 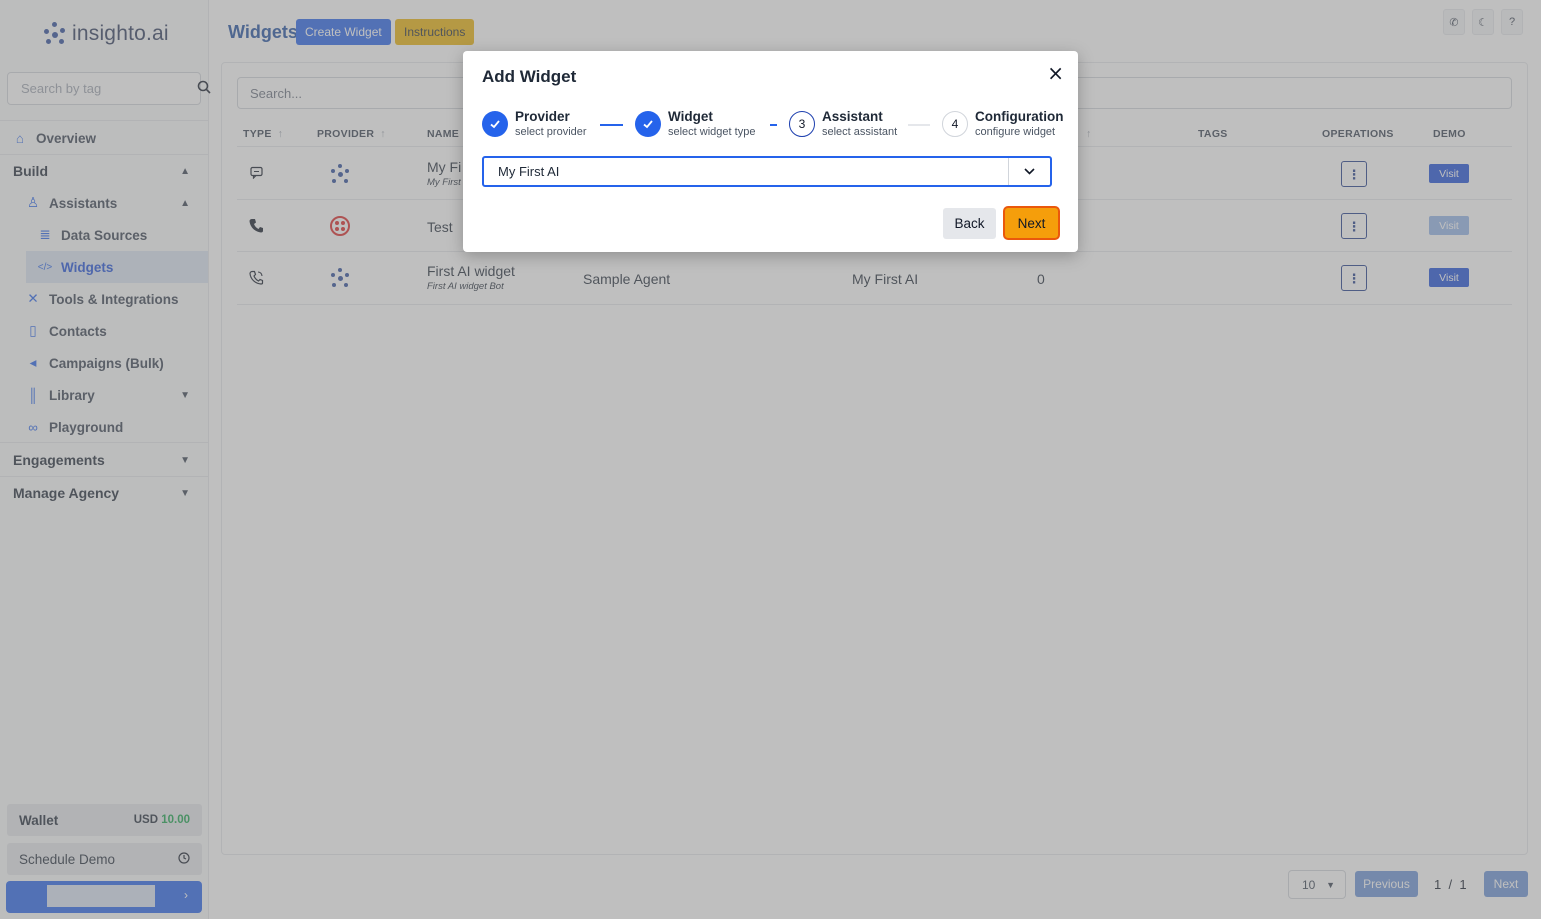 I want to click on step-widget: Widget select widget type, so click(x=695, y=124).